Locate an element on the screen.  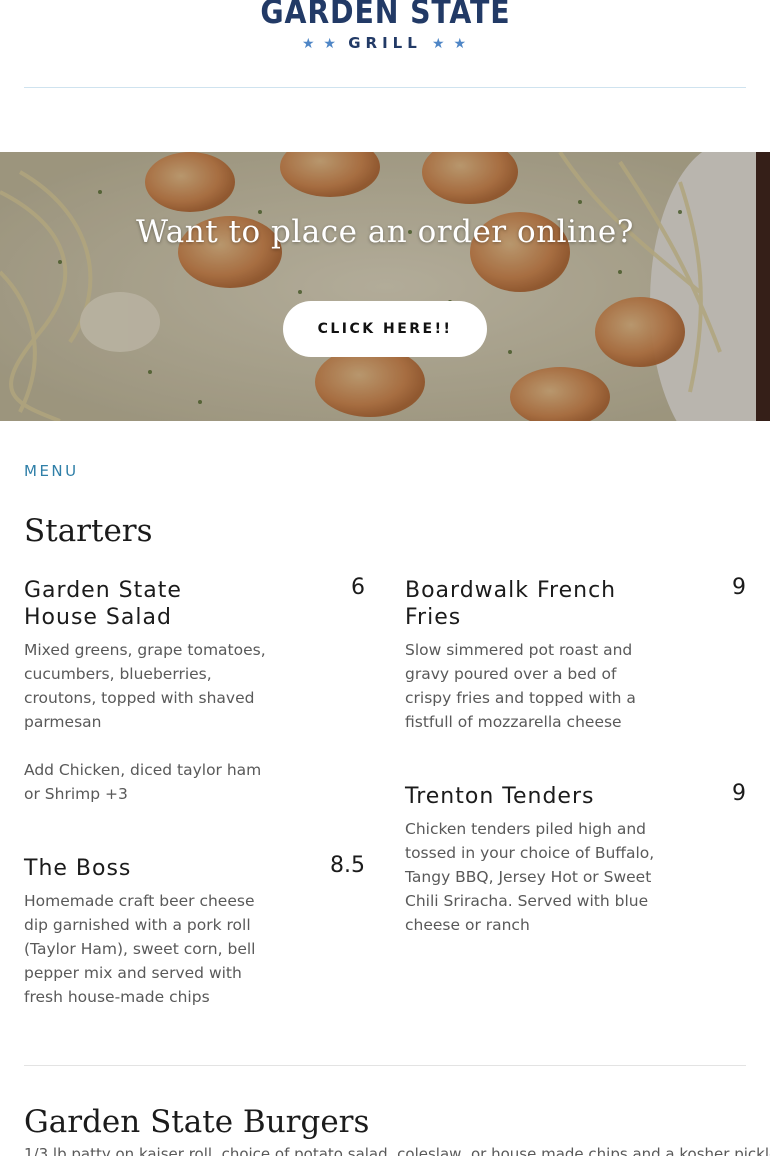
description-line: Chicken tenders piled high and is located at coordinates (526, 829).